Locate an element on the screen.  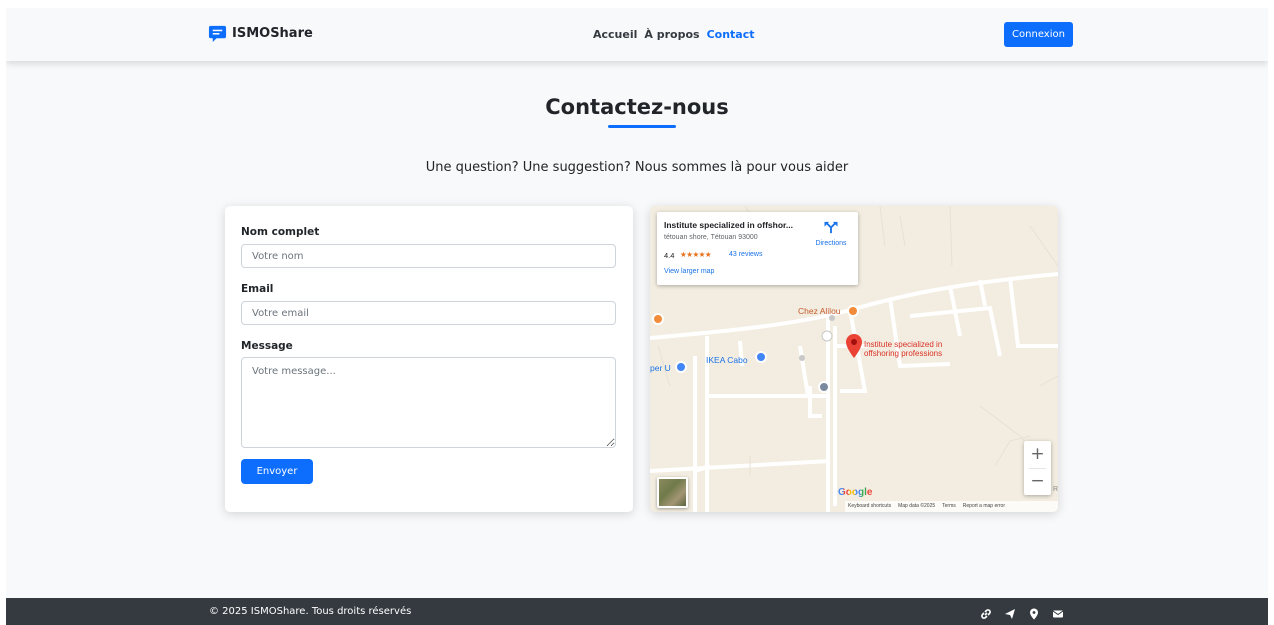
satellite-toggle-button is located at coordinates (672, 492).